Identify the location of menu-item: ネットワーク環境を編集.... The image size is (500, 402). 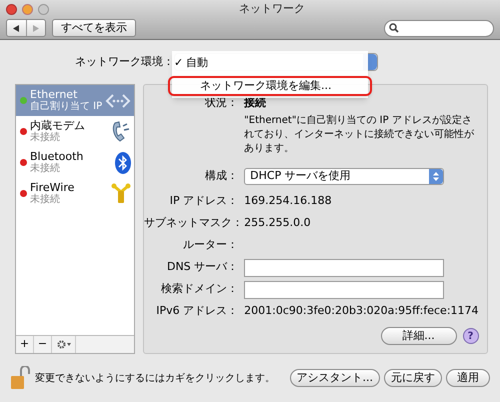
(270, 86).